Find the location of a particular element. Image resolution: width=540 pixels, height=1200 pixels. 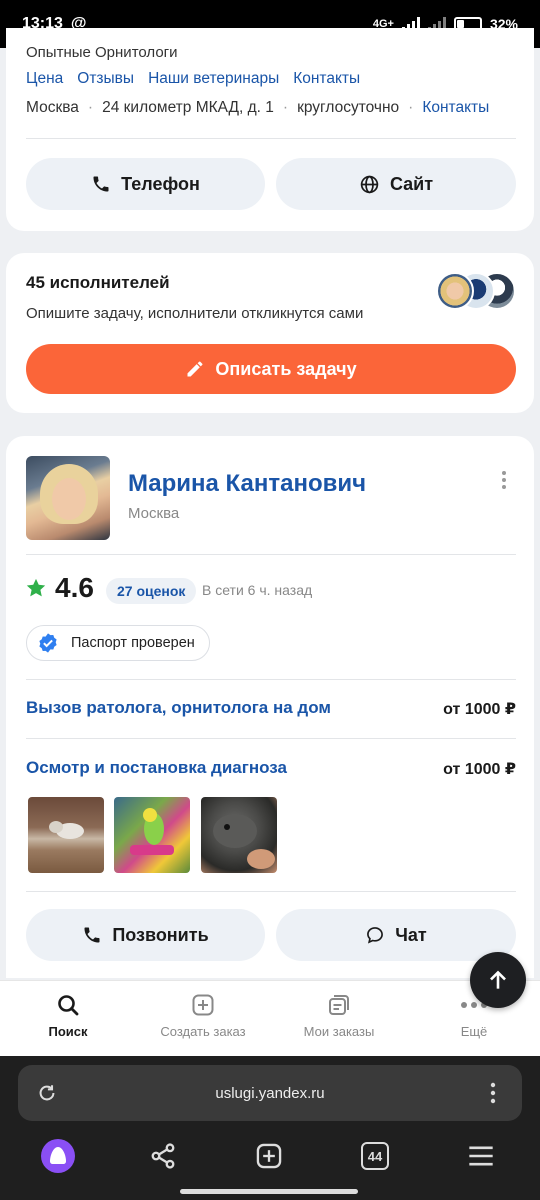

profile-city: Москва is located at coordinates (154, 513).